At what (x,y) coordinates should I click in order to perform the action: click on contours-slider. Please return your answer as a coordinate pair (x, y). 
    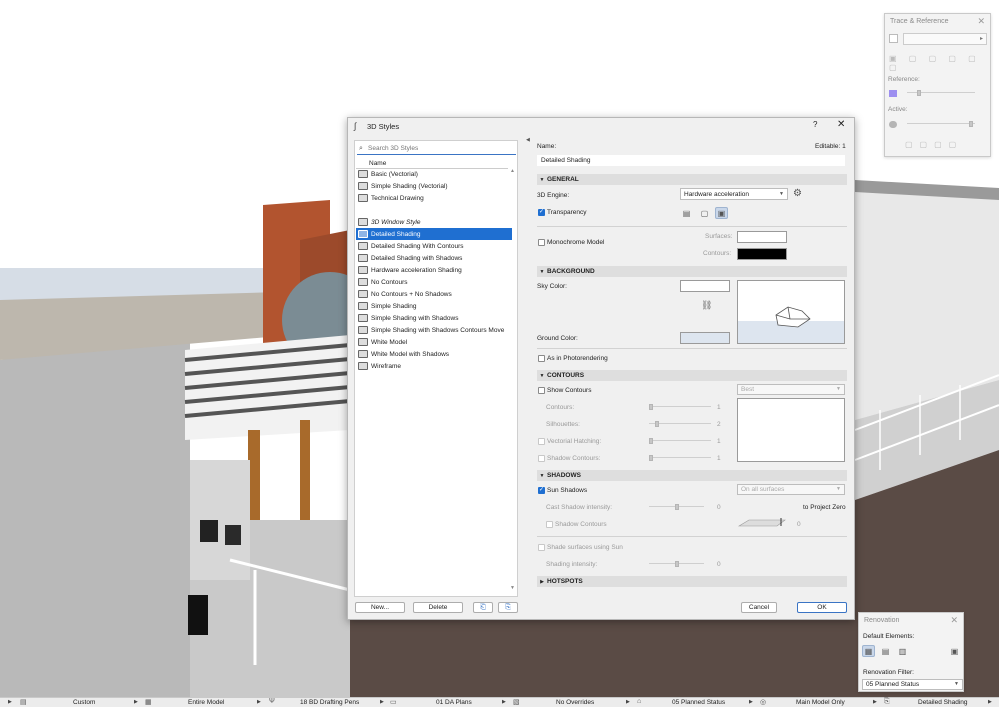
    Looking at the image, I should click on (680, 407).